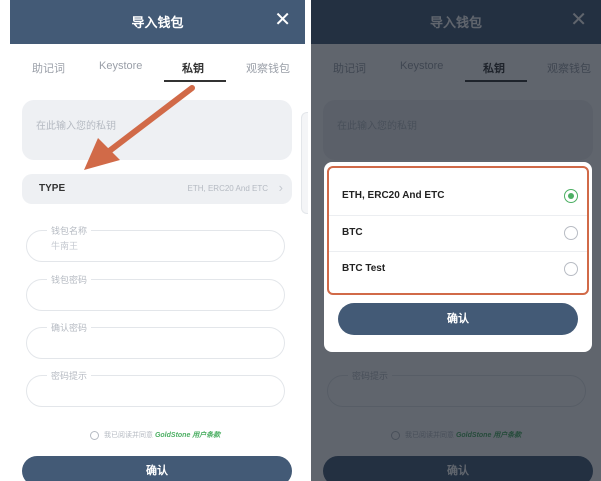 This screenshot has width=601, height=481. Describe the element at coordinates (69, 375) in the screenshot. I see `password-hint-label: 密码提示` at that location.